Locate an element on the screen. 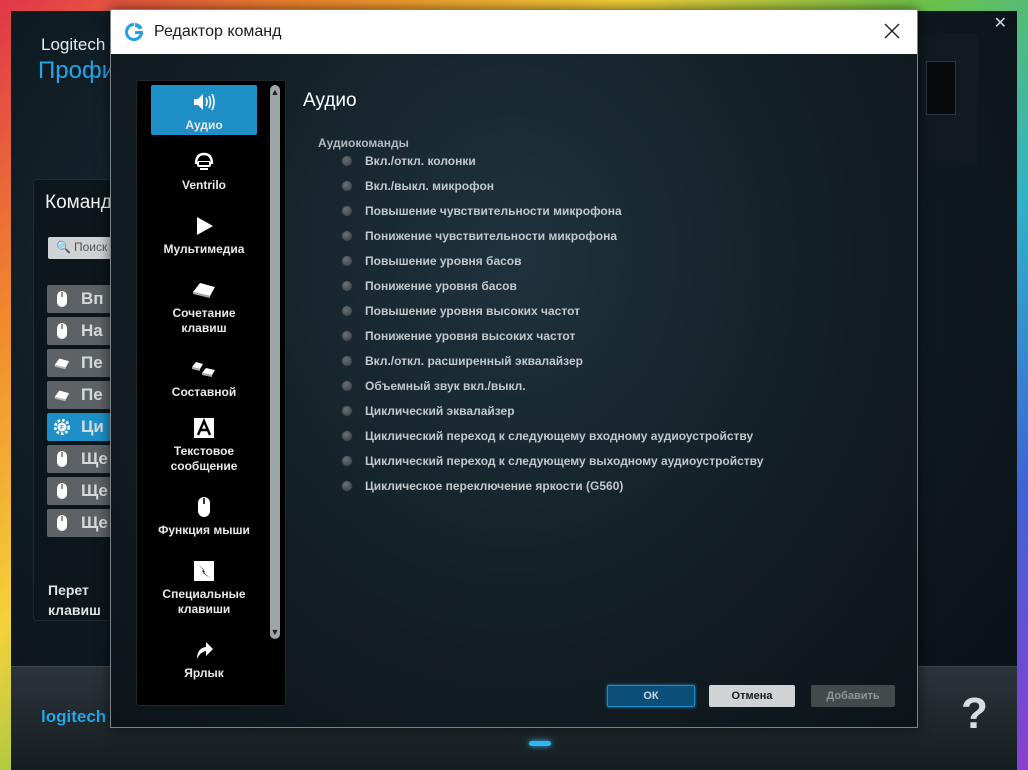  command-option: Объемный звук вкл./выкл. is located at coordinates (433, 386).